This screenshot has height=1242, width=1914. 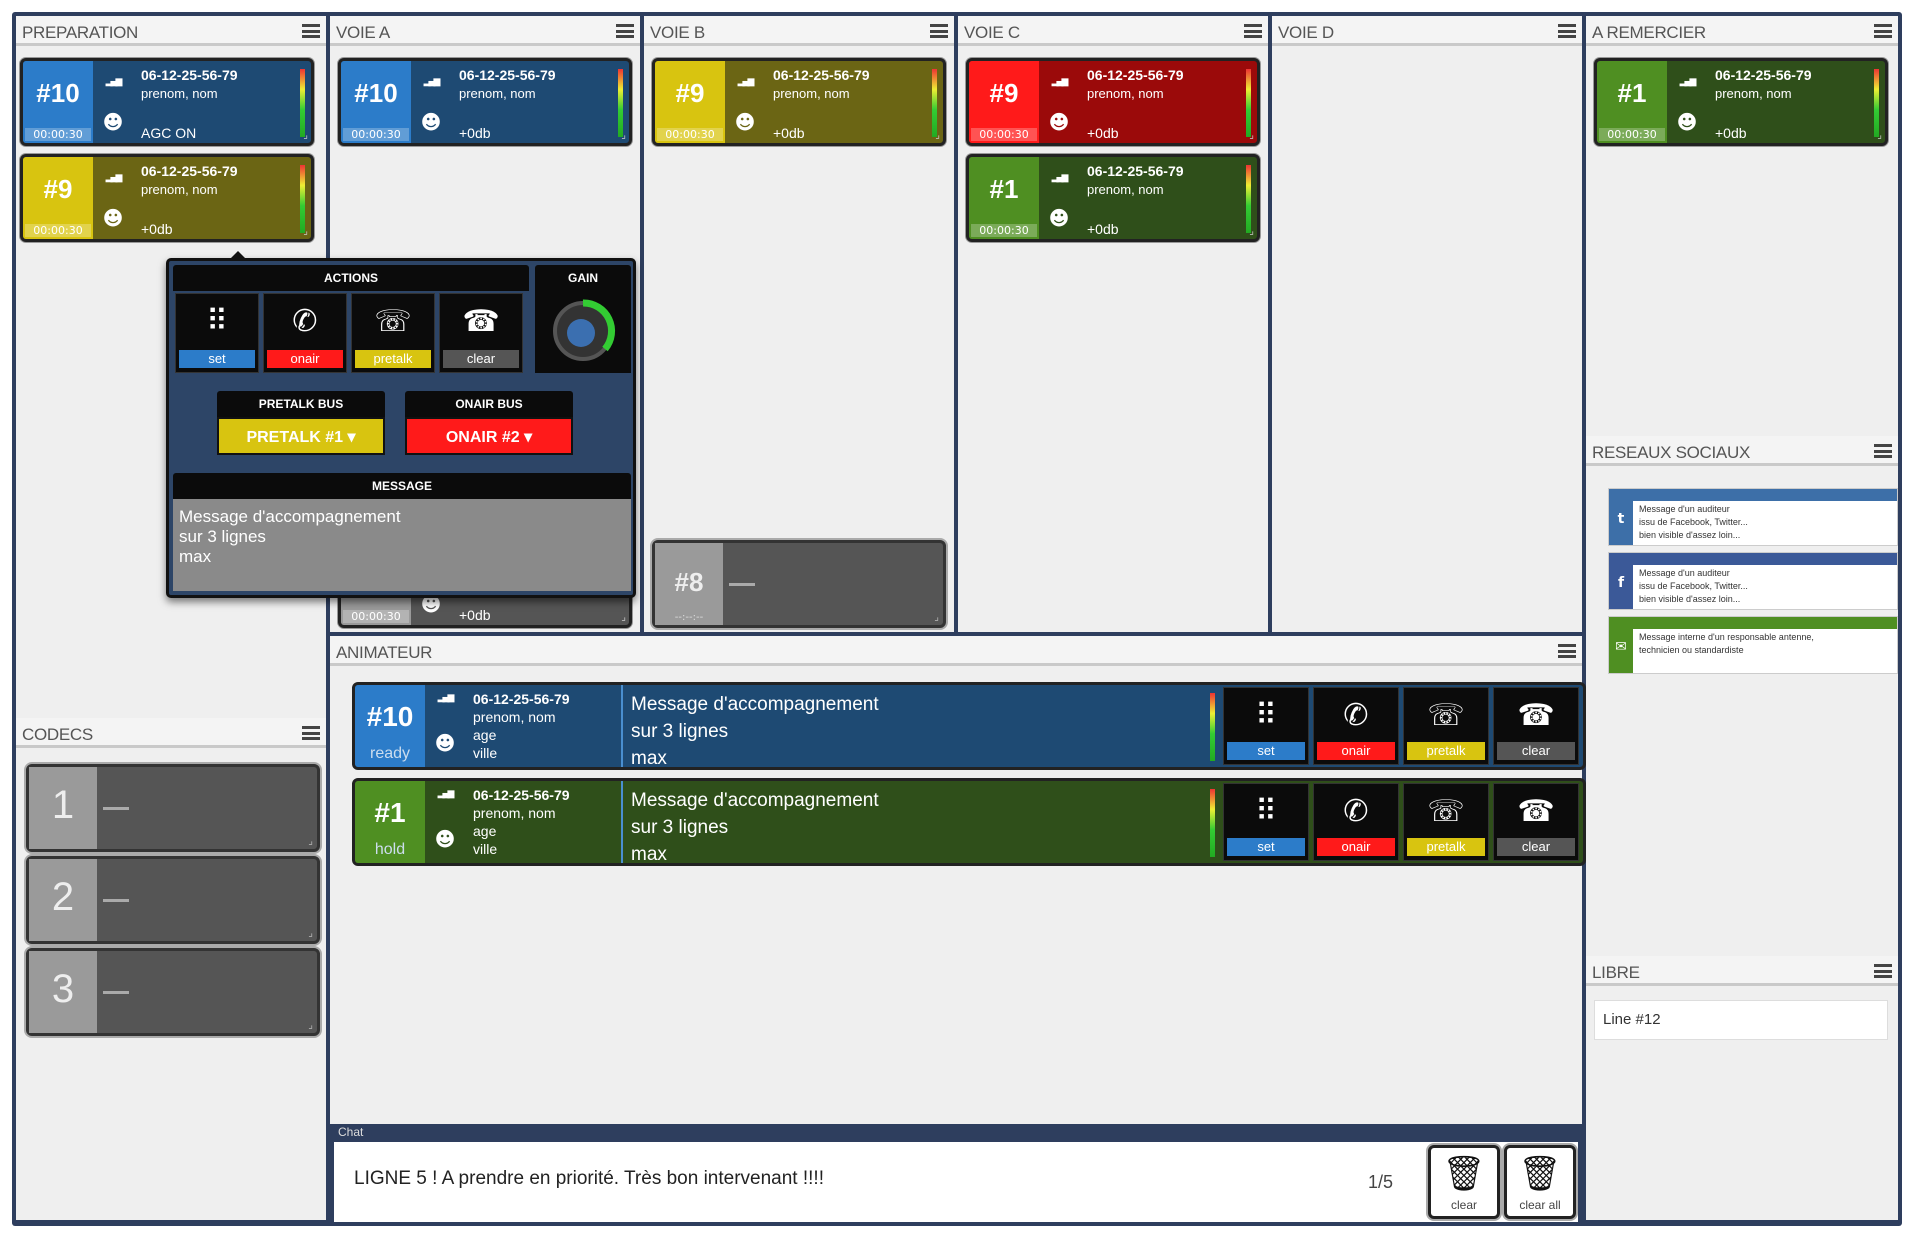 I want to click on codec-slot: 3 ⌟, so click(x=173, y=992).